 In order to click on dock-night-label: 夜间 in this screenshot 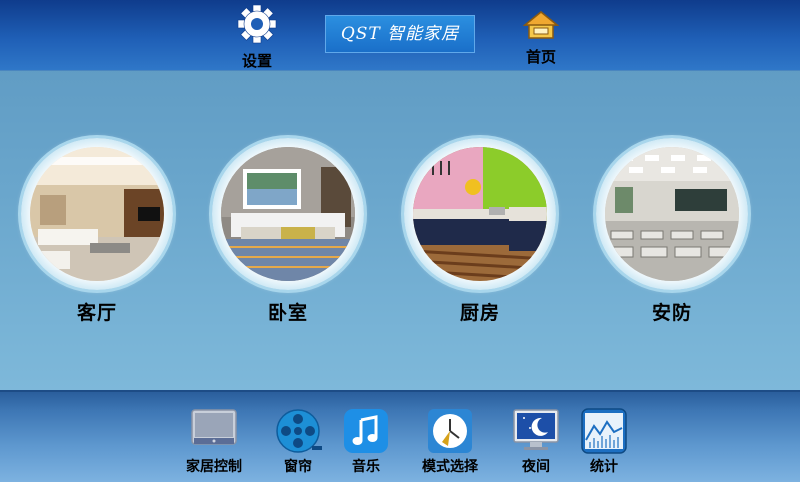, I will do `click(536, 467)`.